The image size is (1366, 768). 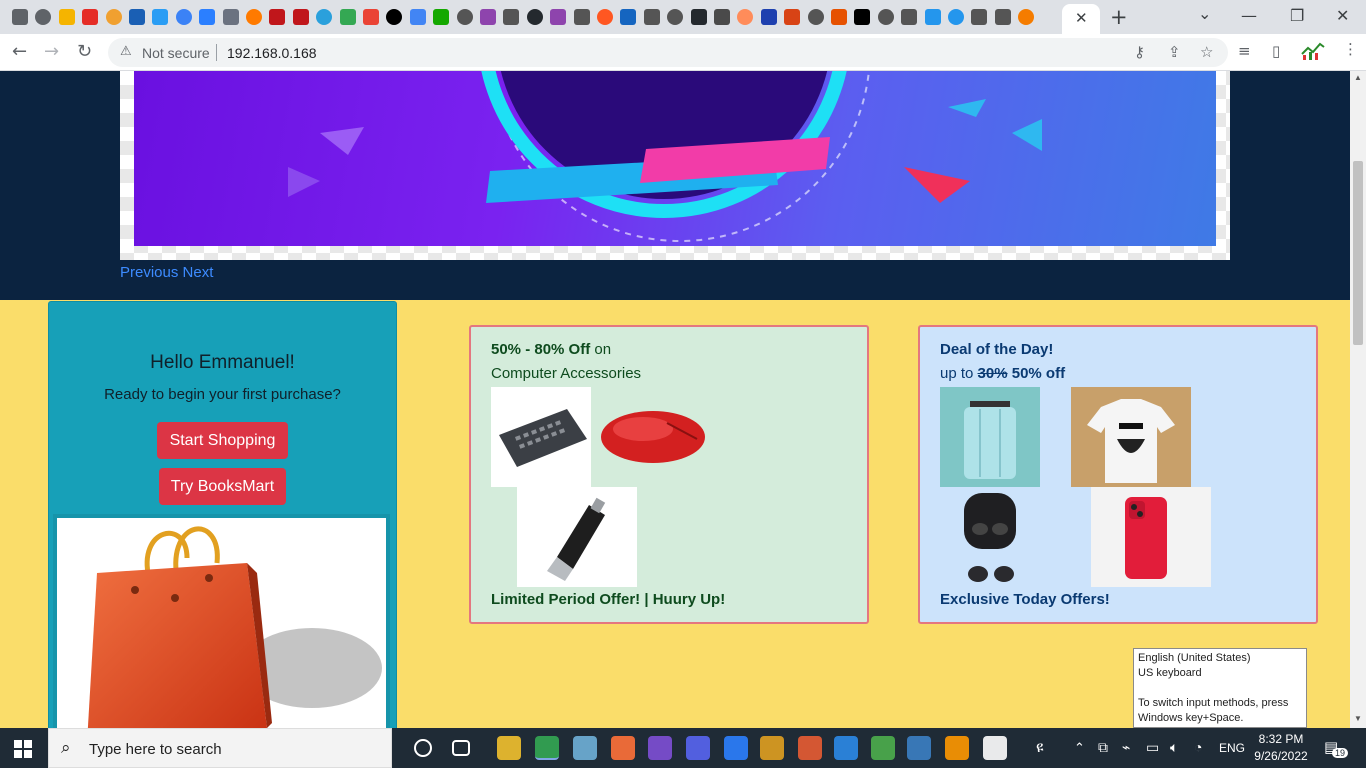 I want to click on try-booksmart-button: Try BooksMart, so click(x=222, y=486).